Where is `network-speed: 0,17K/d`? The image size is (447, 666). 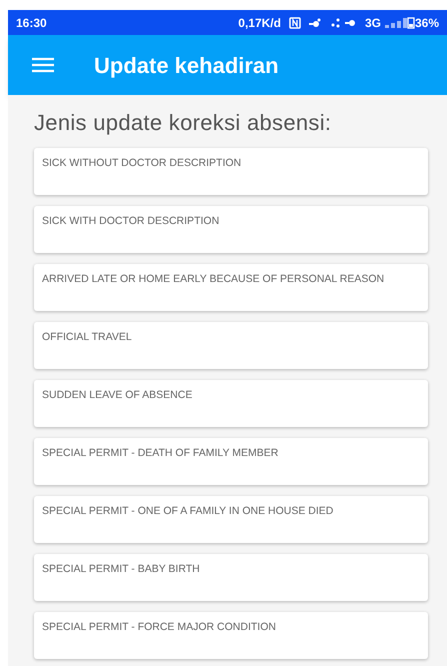
network-speed: 0,17K/d is located at coordinates (259, 23).